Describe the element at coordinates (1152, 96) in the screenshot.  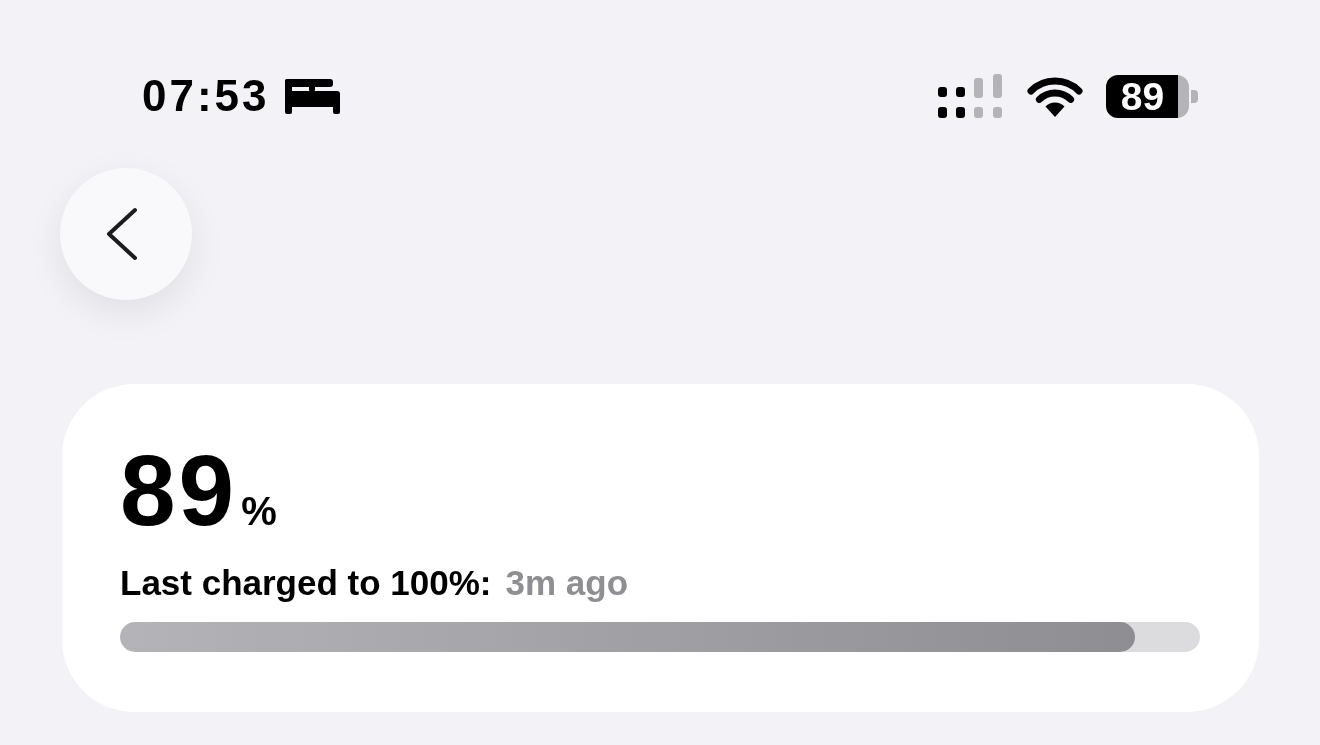
I see `battery-indicator: 89` at that location.